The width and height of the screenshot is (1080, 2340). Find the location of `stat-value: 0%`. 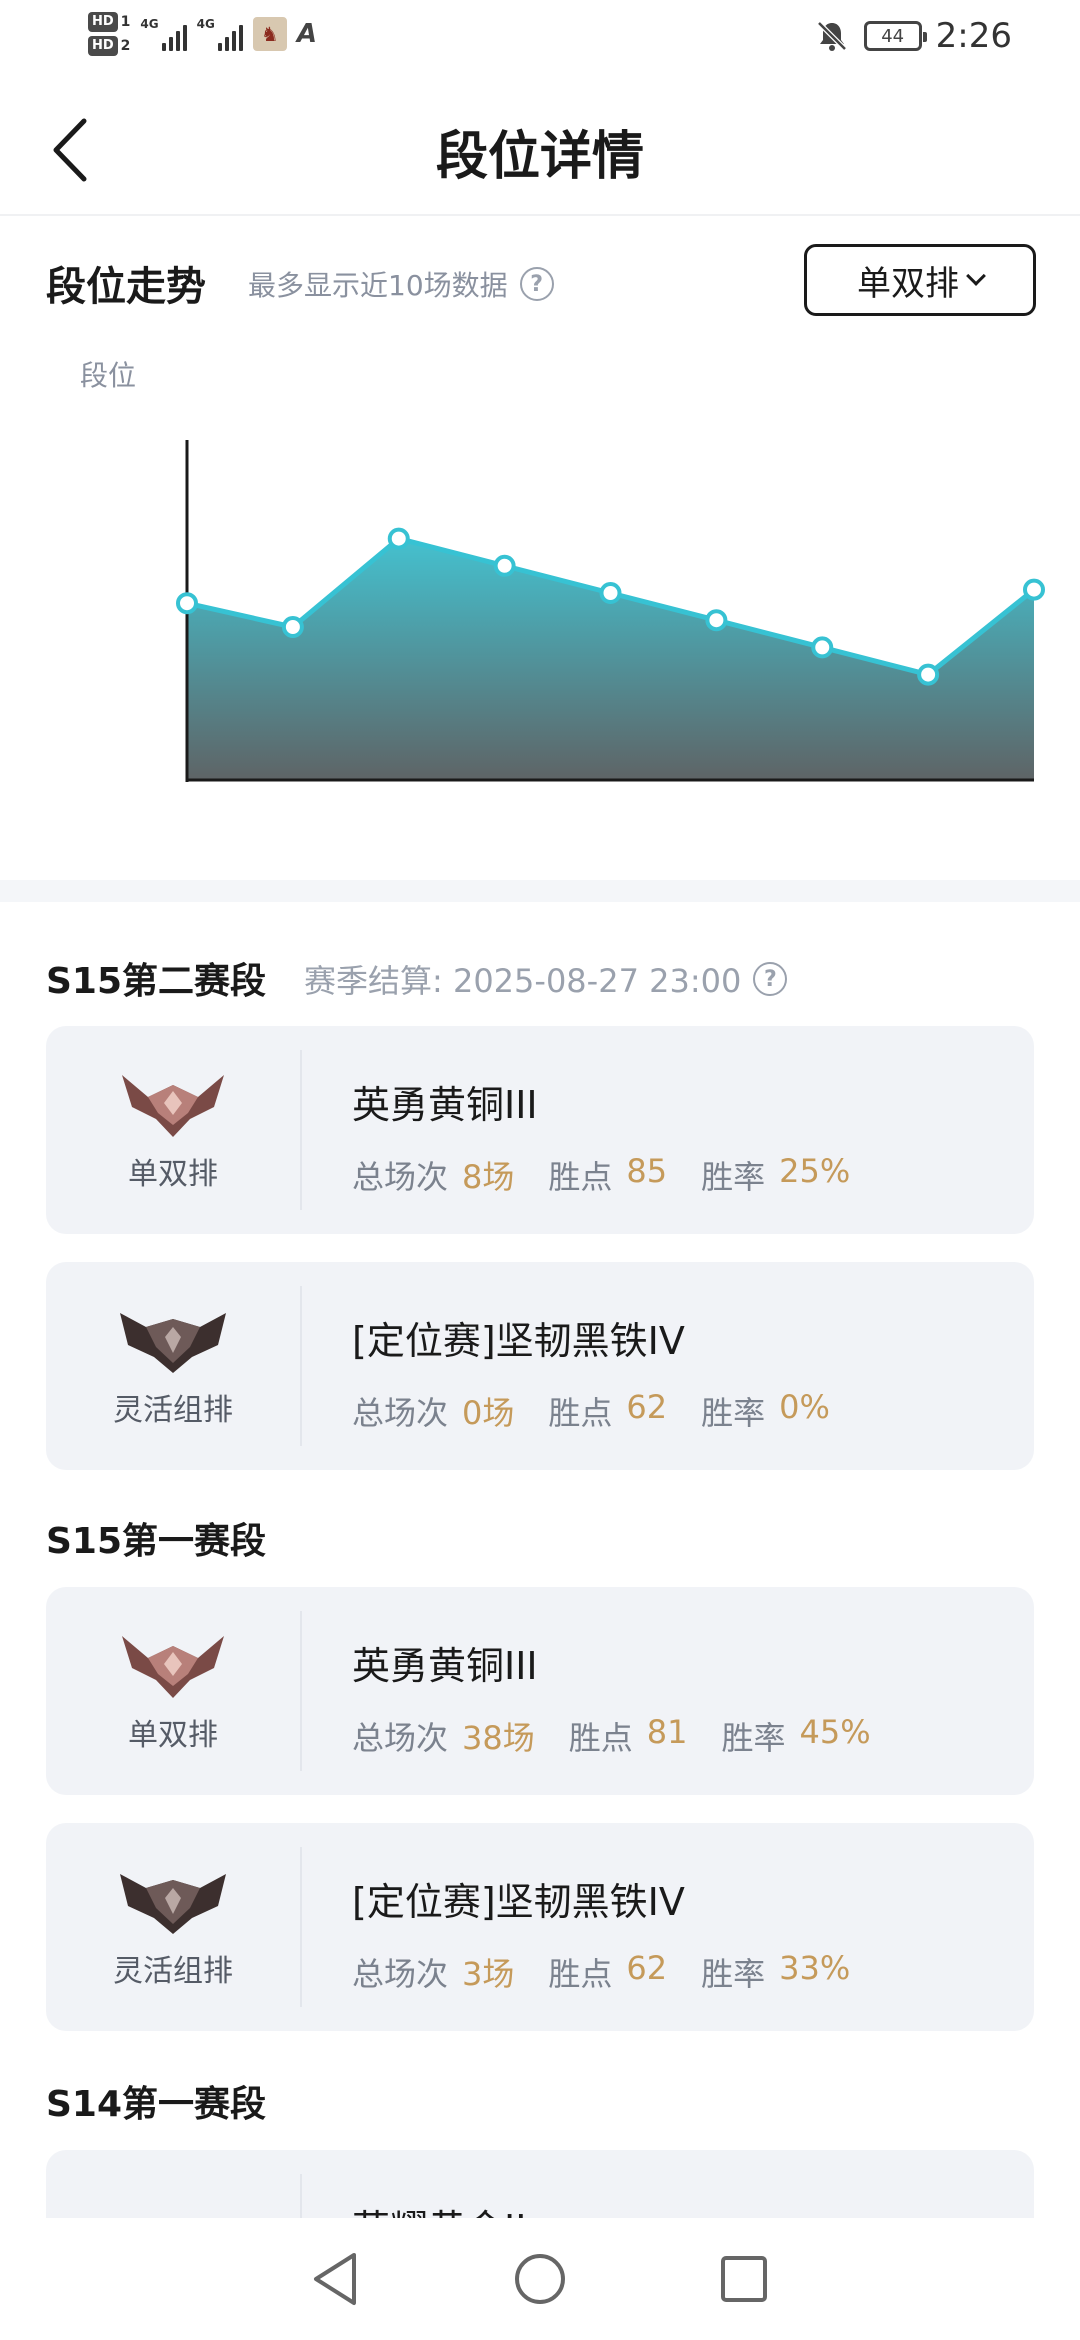

stat-value: 0% is located at coordinates (804, 1407).